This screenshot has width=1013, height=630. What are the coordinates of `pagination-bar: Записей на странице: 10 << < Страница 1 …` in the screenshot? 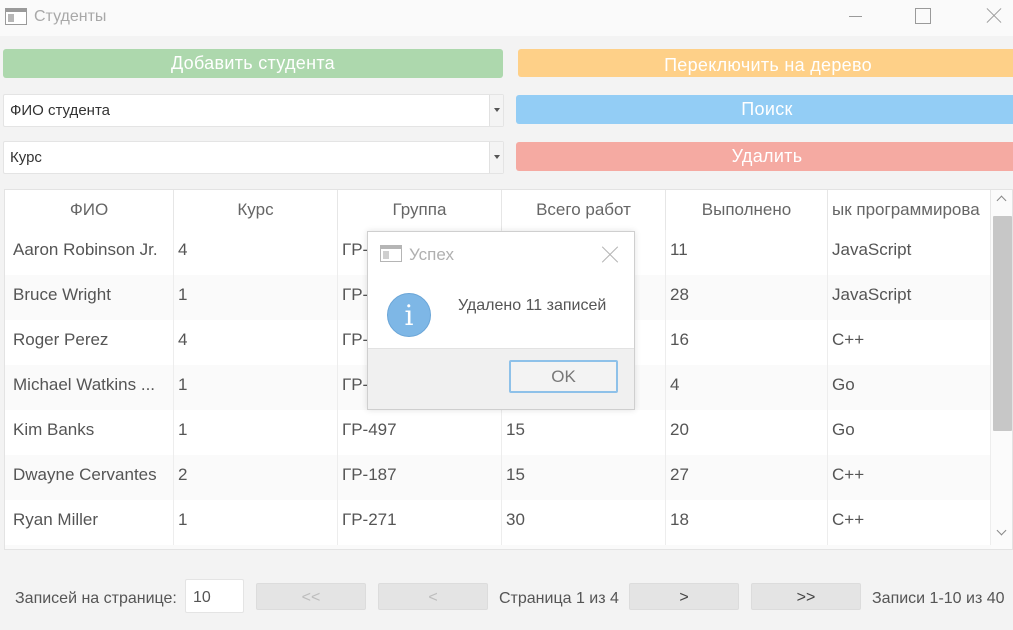 It's located at (506, 596).